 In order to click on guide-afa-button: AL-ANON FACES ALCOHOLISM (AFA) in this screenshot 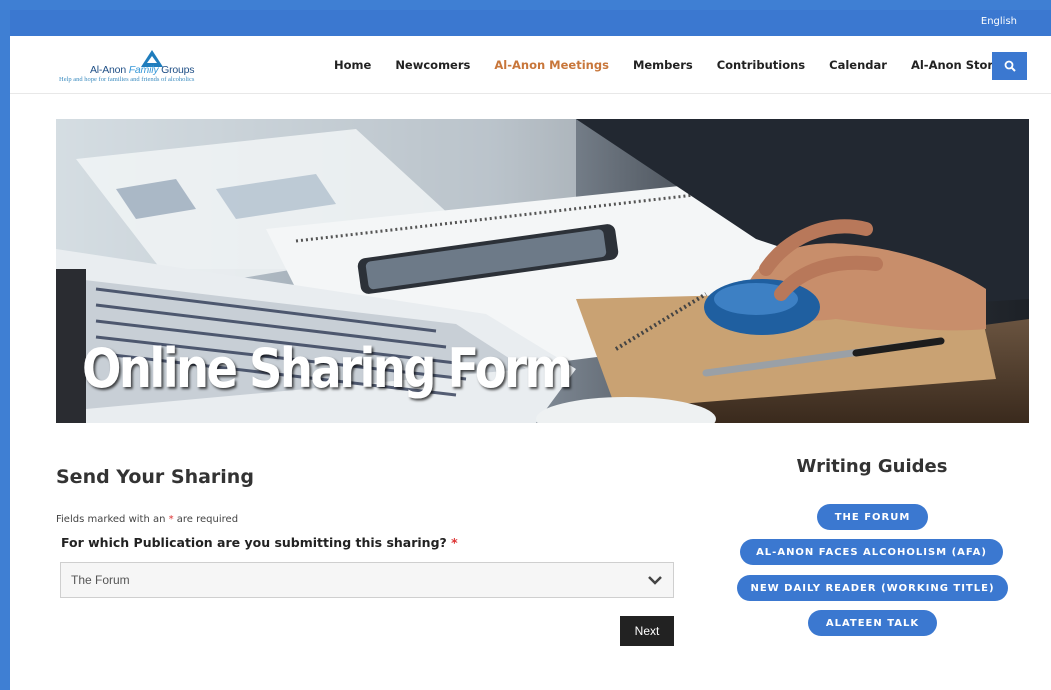, I will do `click(871, 552)`.